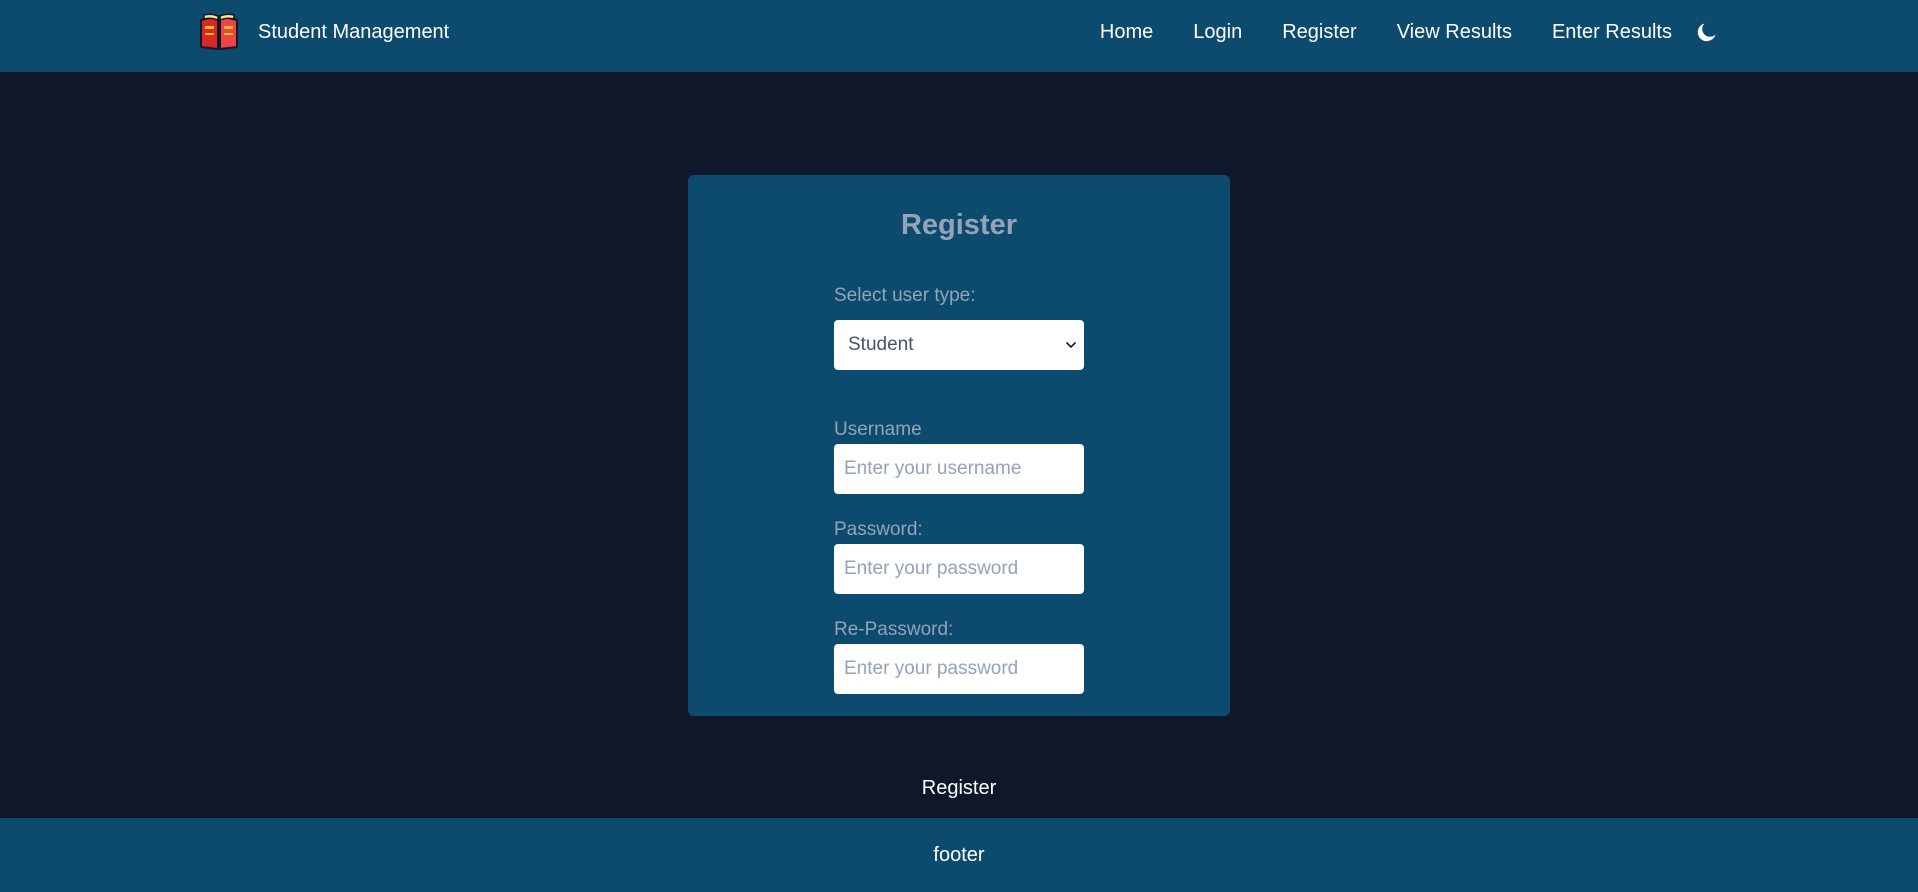 This screenshot has width=1918, height=892. Describe the element at coordinates (1319, 32) in the screenshot. I see `nav-link-register: Register` at that location.